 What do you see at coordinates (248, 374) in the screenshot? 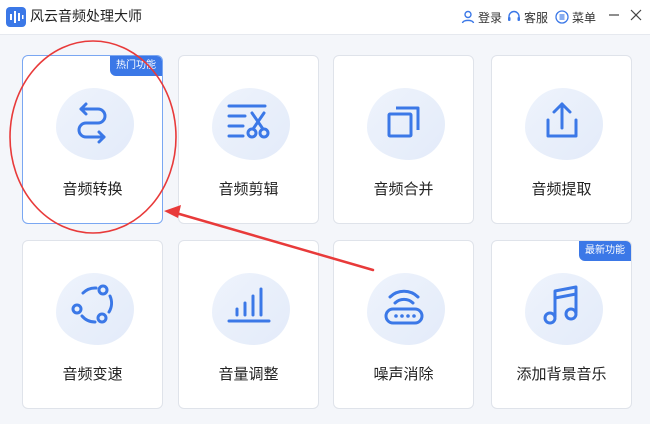
I see `card-label: 音量调整` at bounding box center [248, 374].